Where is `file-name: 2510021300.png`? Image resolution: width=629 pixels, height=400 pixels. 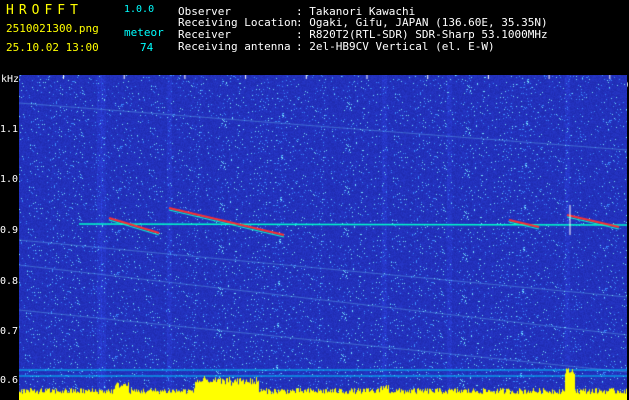 file-name: 2510021300.png is located at coordinates (52, 28).